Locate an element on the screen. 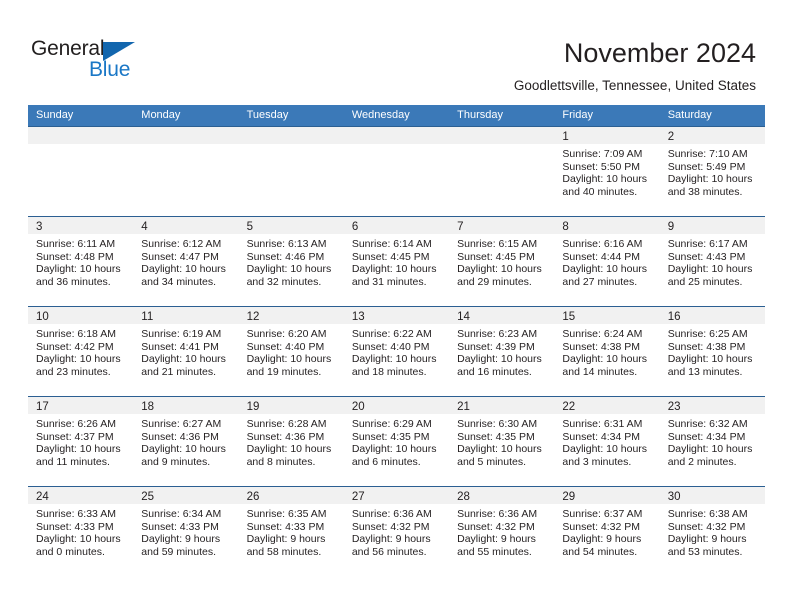 This screenshot has width=792, height=612. sunset-text: Sunset: 4:40 PM is located at coordinates (390, 346).